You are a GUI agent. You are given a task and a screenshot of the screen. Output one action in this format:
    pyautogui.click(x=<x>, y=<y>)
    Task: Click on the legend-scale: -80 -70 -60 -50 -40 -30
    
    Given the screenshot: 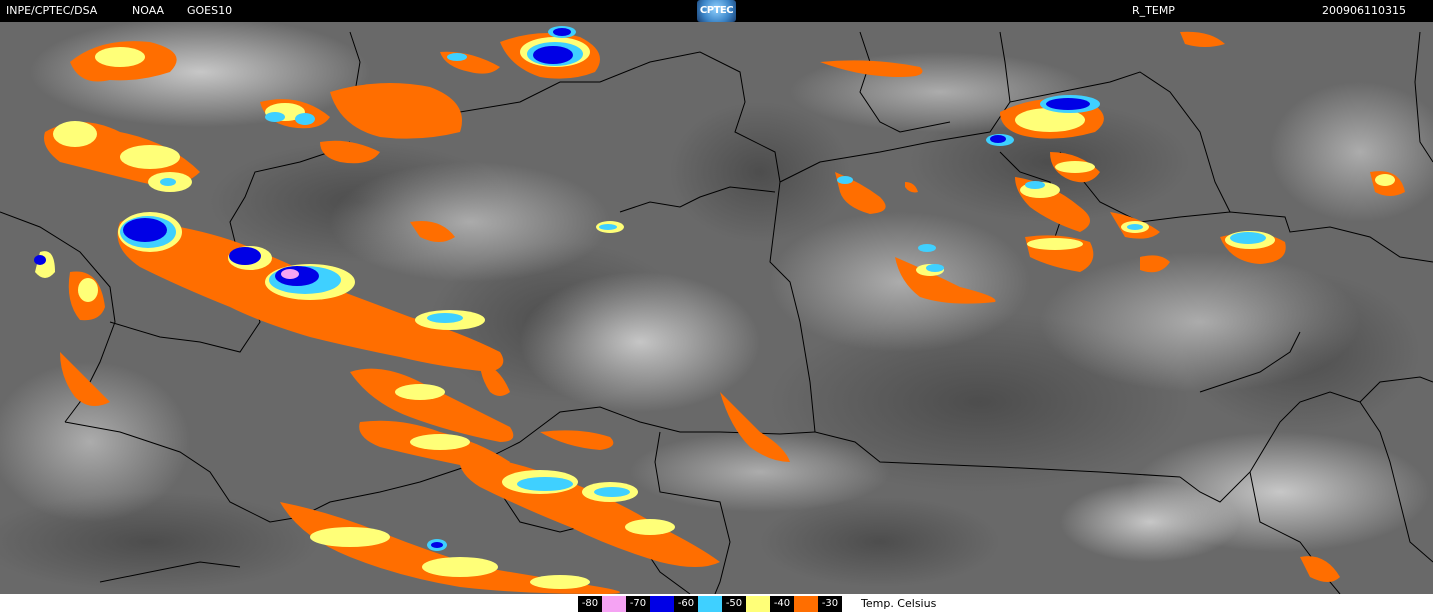 What is the action you would take?
    pyautogui.click(x=722, y=604)
    